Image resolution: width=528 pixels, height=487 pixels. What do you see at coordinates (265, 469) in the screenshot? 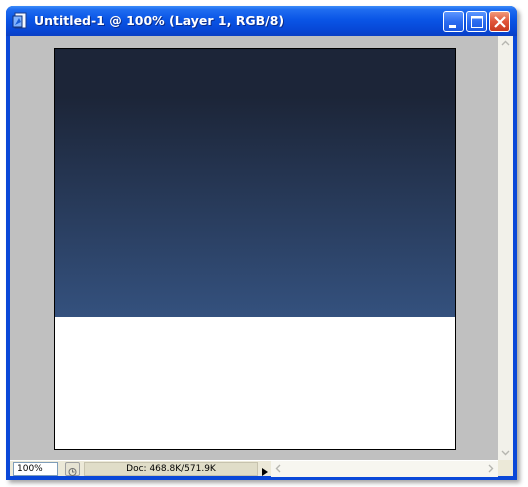
I see `triangle-right-icon` at bounding box center [265, 469].